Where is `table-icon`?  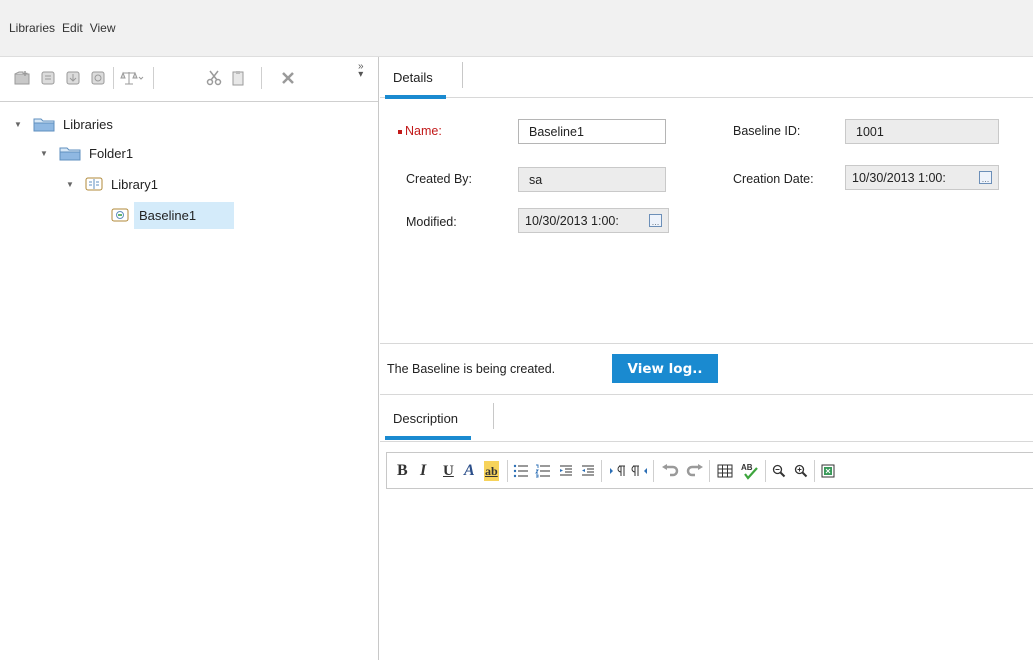
table-icon is located at coordinates (725, 471).